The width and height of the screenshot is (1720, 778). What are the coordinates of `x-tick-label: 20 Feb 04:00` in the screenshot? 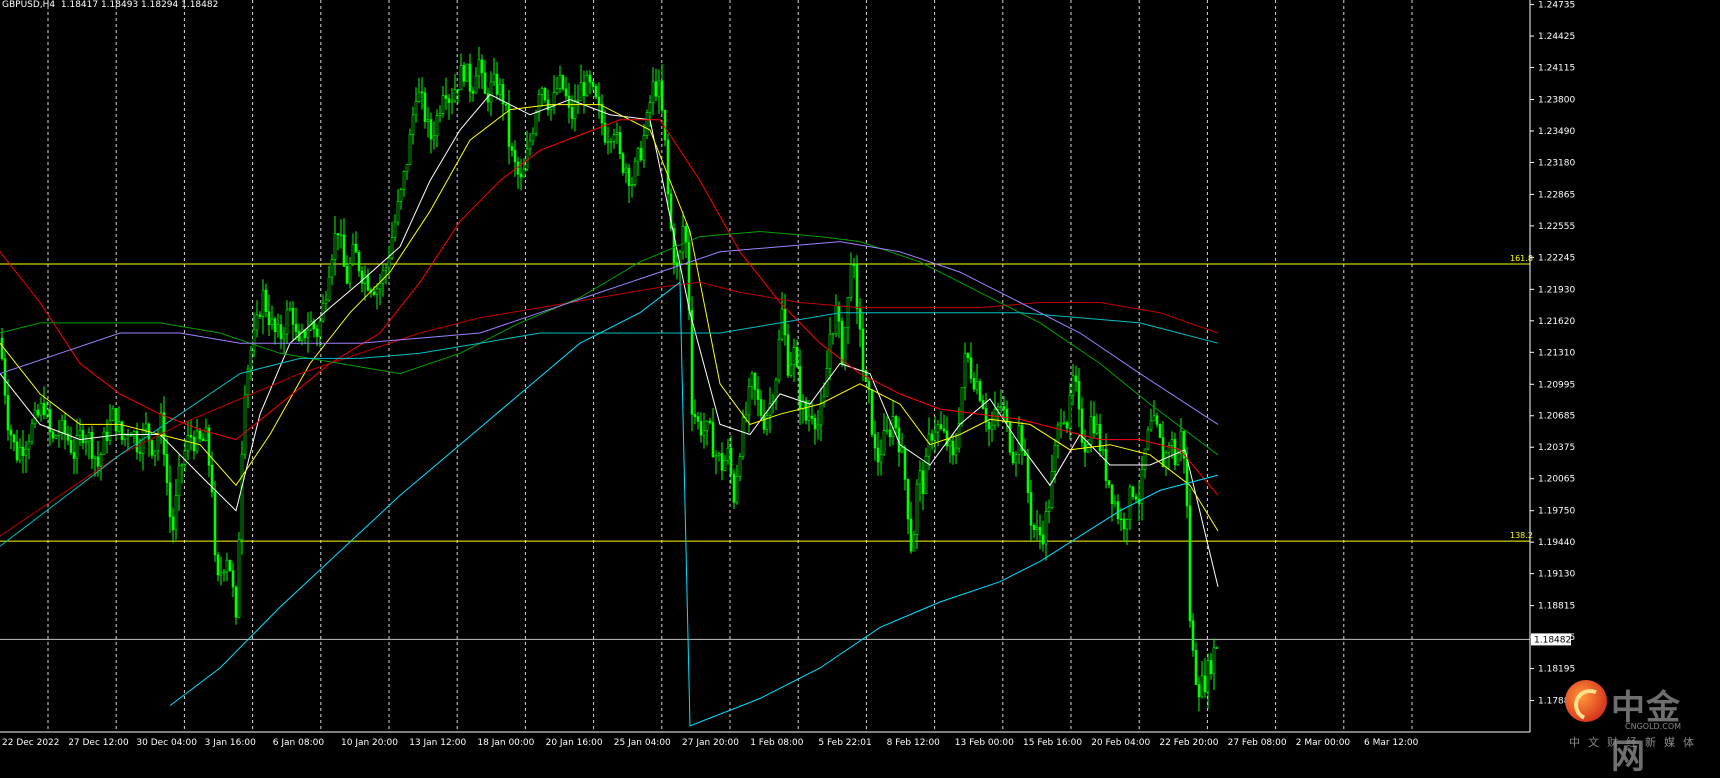 It's located at (1120, 743).